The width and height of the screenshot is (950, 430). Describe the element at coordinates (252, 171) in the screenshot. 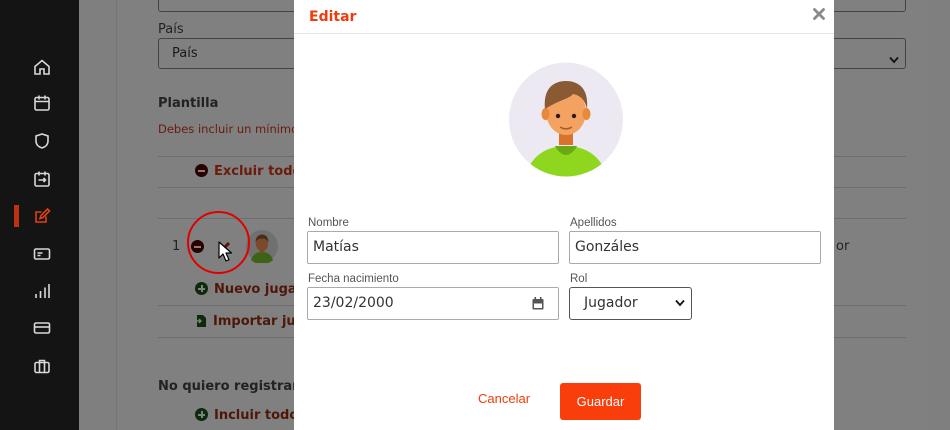

I see `exclude-all-link: Excluir todos` at that location.